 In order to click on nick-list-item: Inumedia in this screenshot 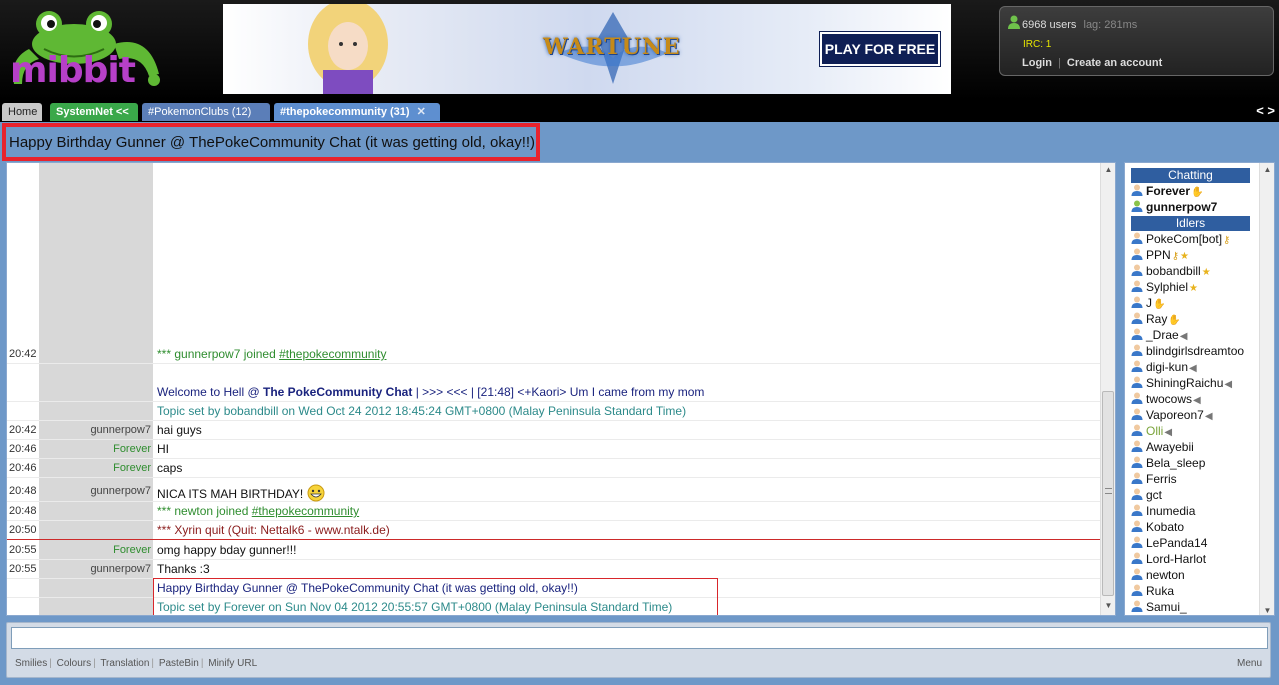, I will do `click(1191, 512)`.